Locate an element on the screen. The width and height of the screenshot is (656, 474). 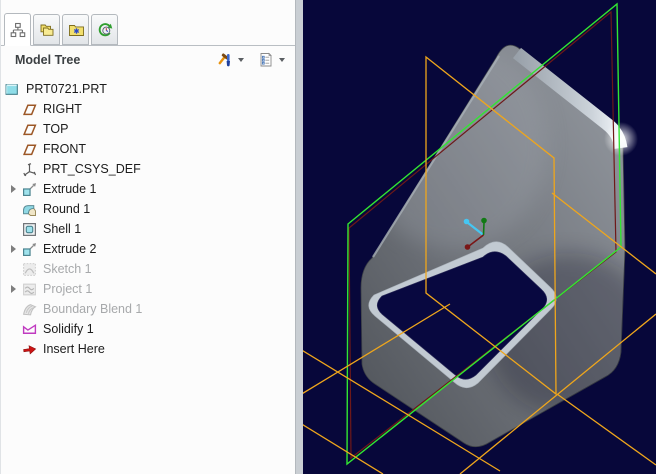
tab-model-tree is located at coordinates (17, 29).